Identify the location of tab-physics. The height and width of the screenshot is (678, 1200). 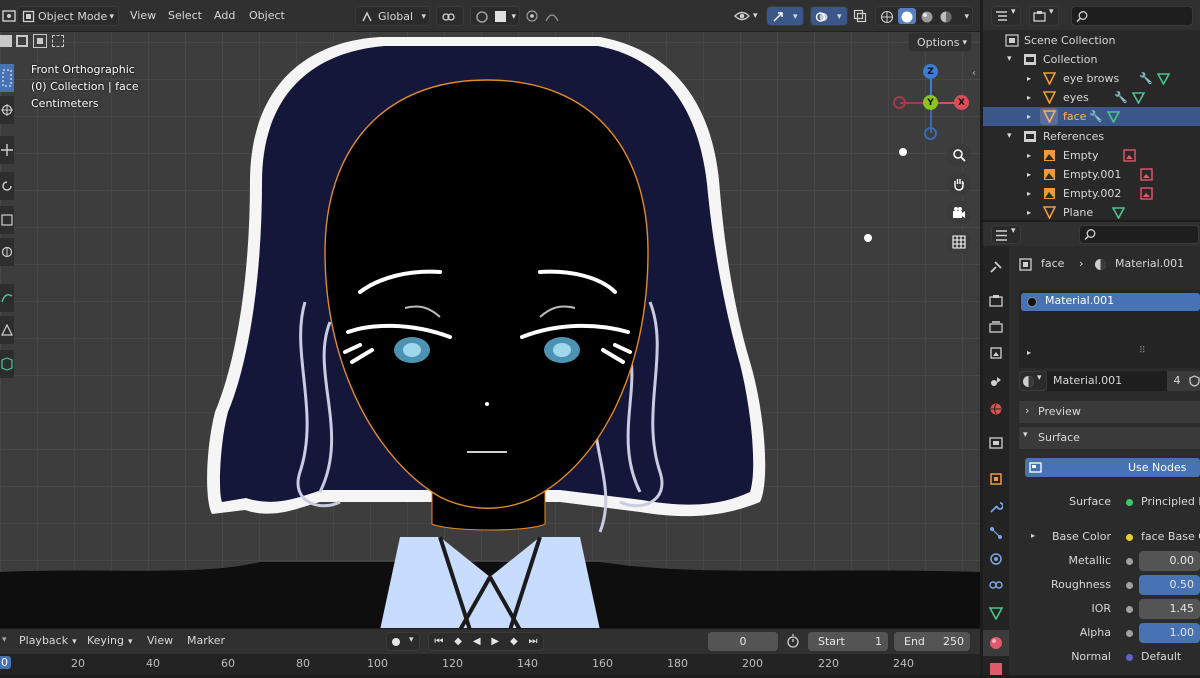
(996, 559).